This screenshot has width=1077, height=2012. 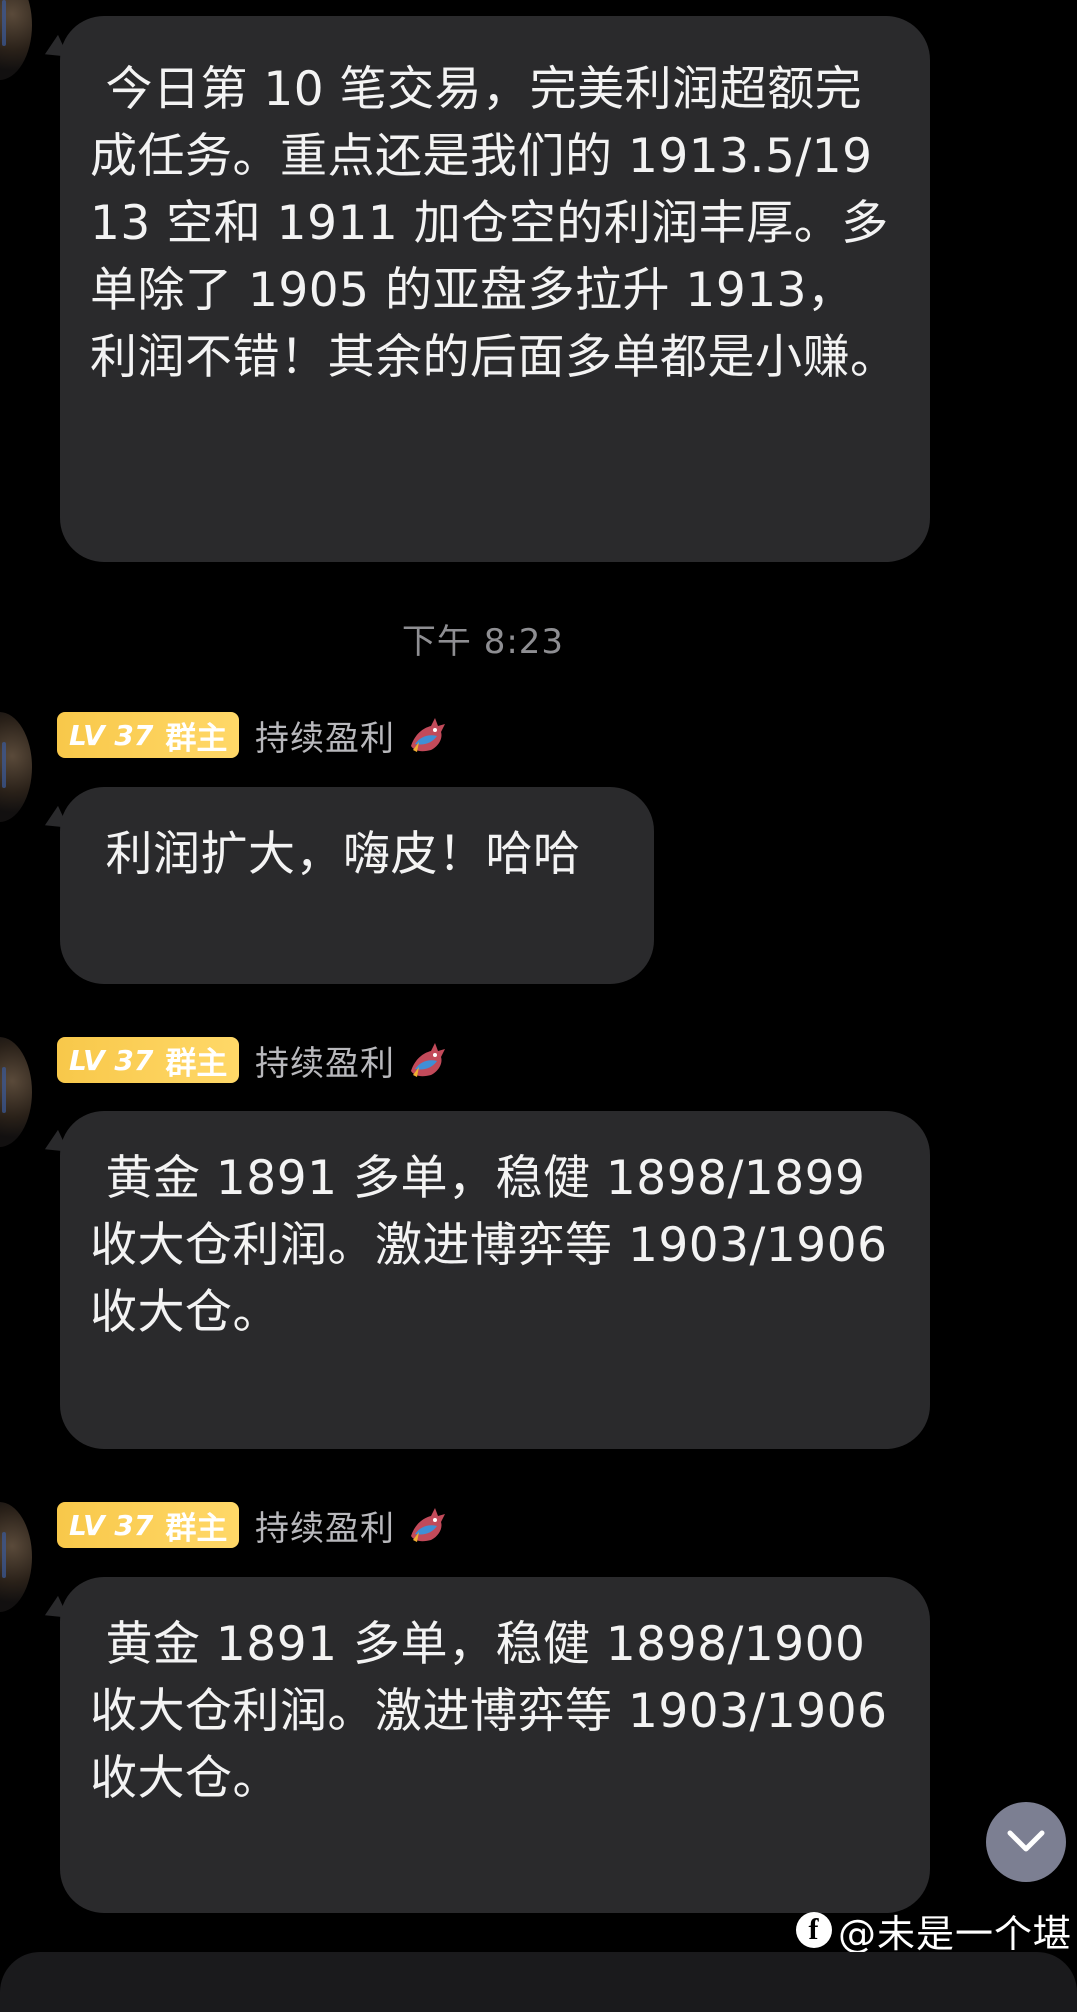 I want to click on message-text: 利润扩大，嗨皮！哈哈, so click(x=335, y=854).